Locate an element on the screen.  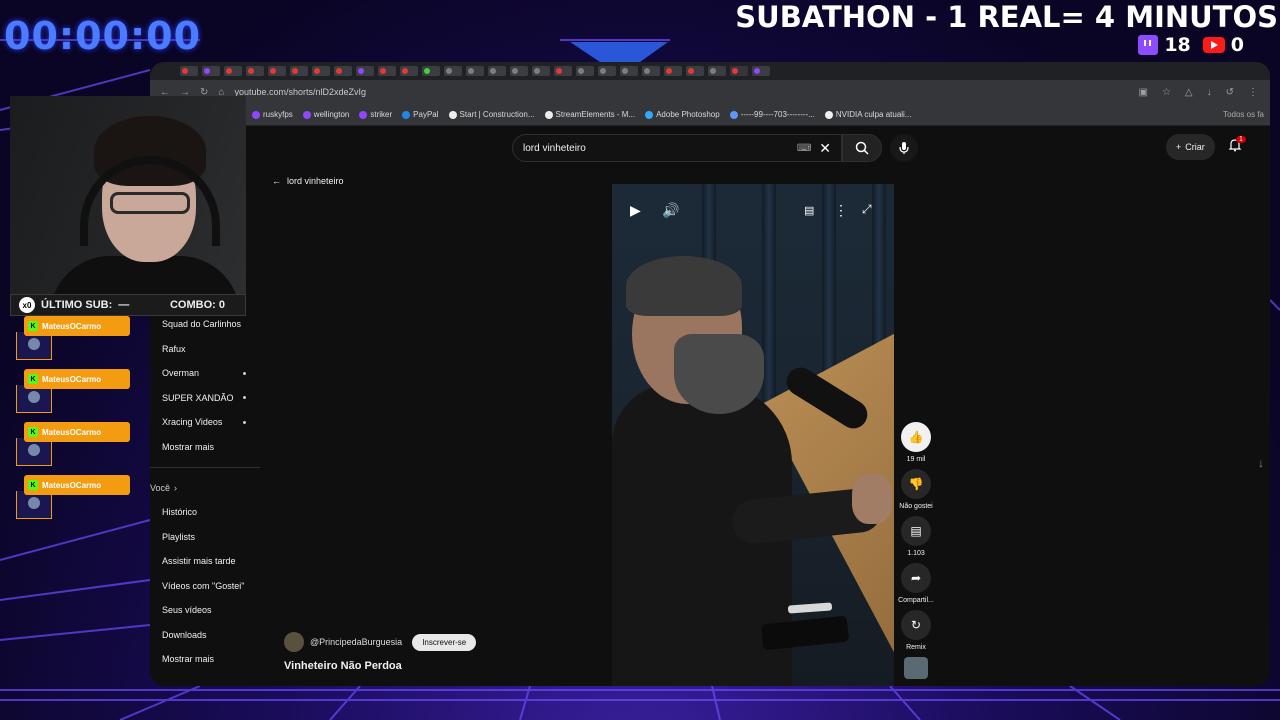
youtube-header: lord vinheteiro ⌨ ✕ + Criar 1 is located at coordinates (710, 147).